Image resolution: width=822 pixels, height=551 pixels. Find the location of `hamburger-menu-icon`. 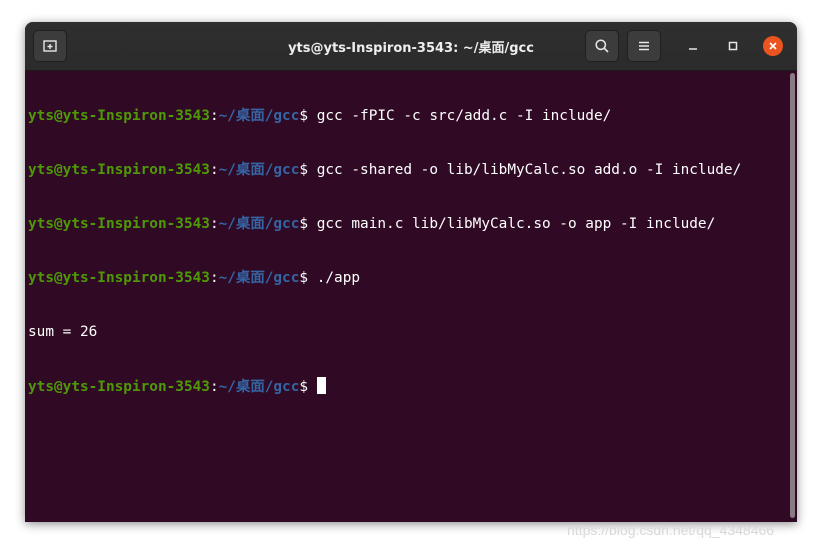

hamburger-menu-icon is located at coordinates (644, 46).